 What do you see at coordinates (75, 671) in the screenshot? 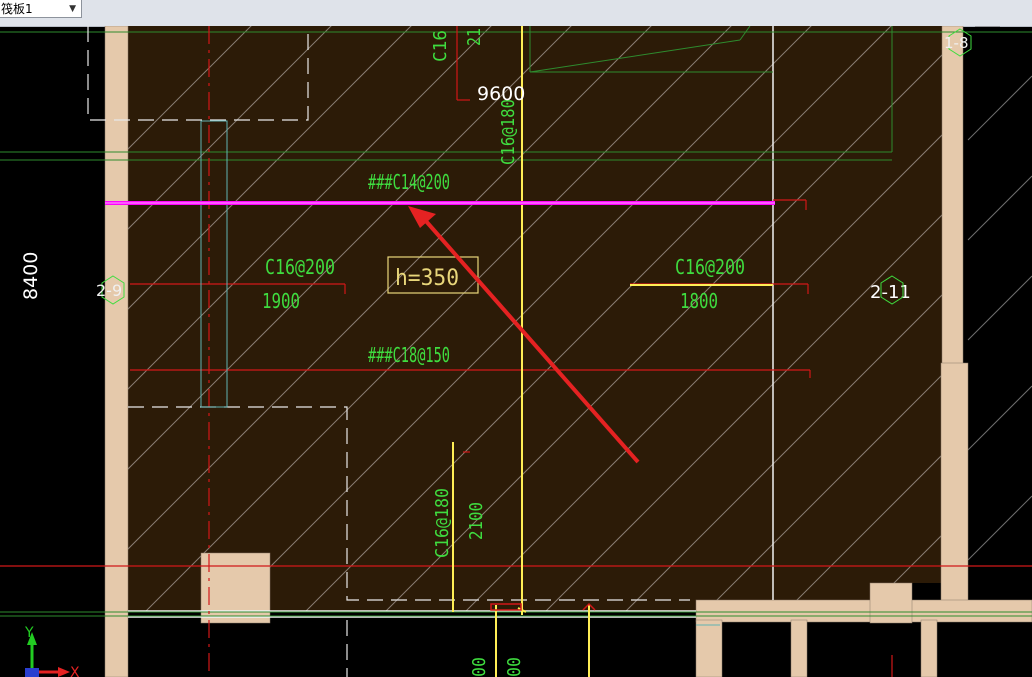
I see `ucs-x-label: X` at bounding box center [75, 671].